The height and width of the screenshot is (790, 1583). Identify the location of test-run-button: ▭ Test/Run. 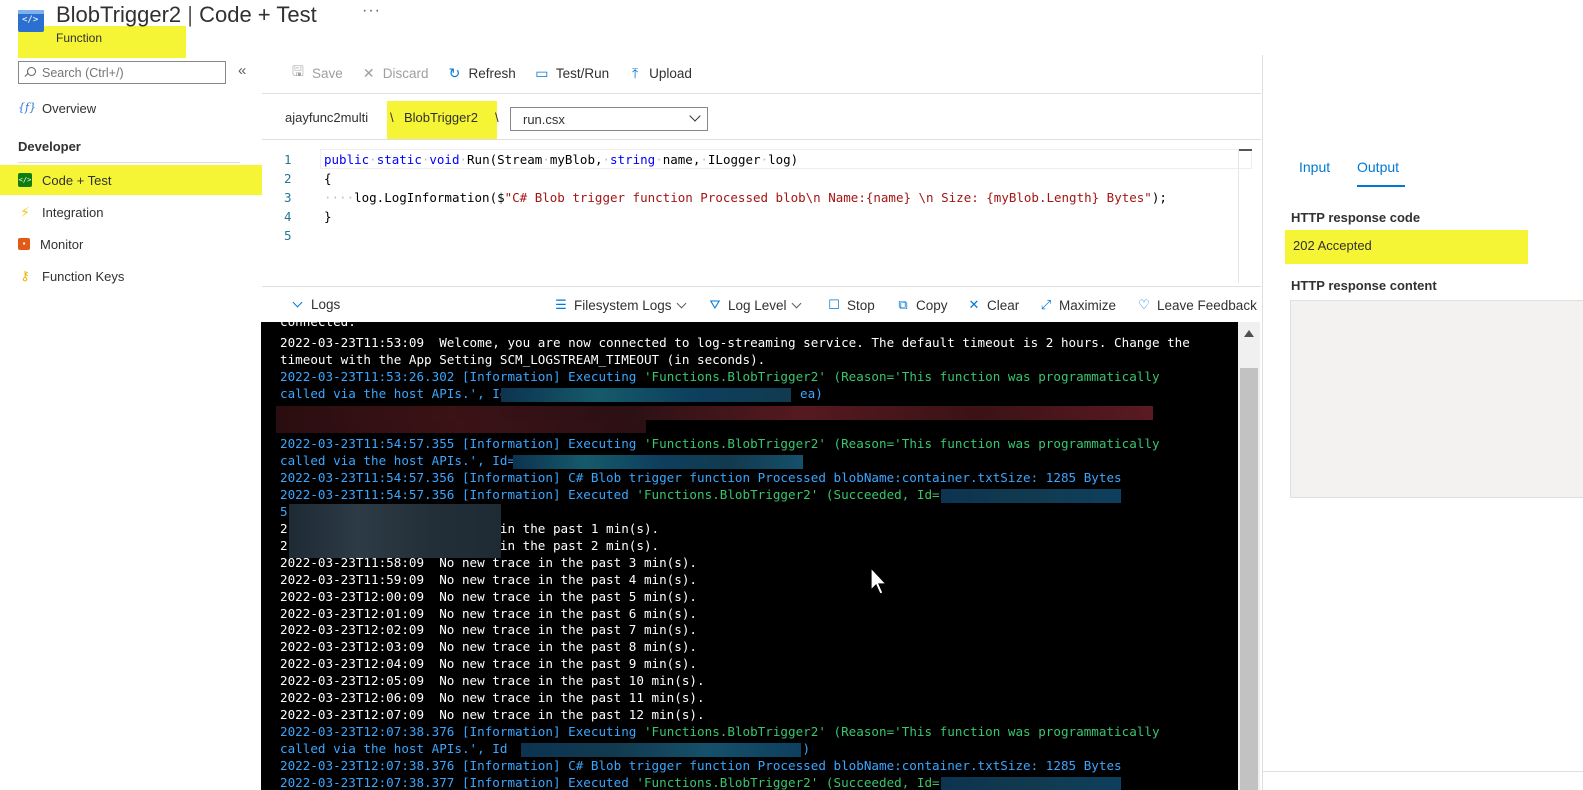
(571, 73).